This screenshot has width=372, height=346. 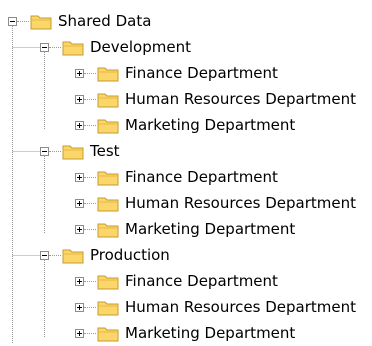 I want to click on tree-node-test-marketing: Marketing Department, so click(x=185, y=229).